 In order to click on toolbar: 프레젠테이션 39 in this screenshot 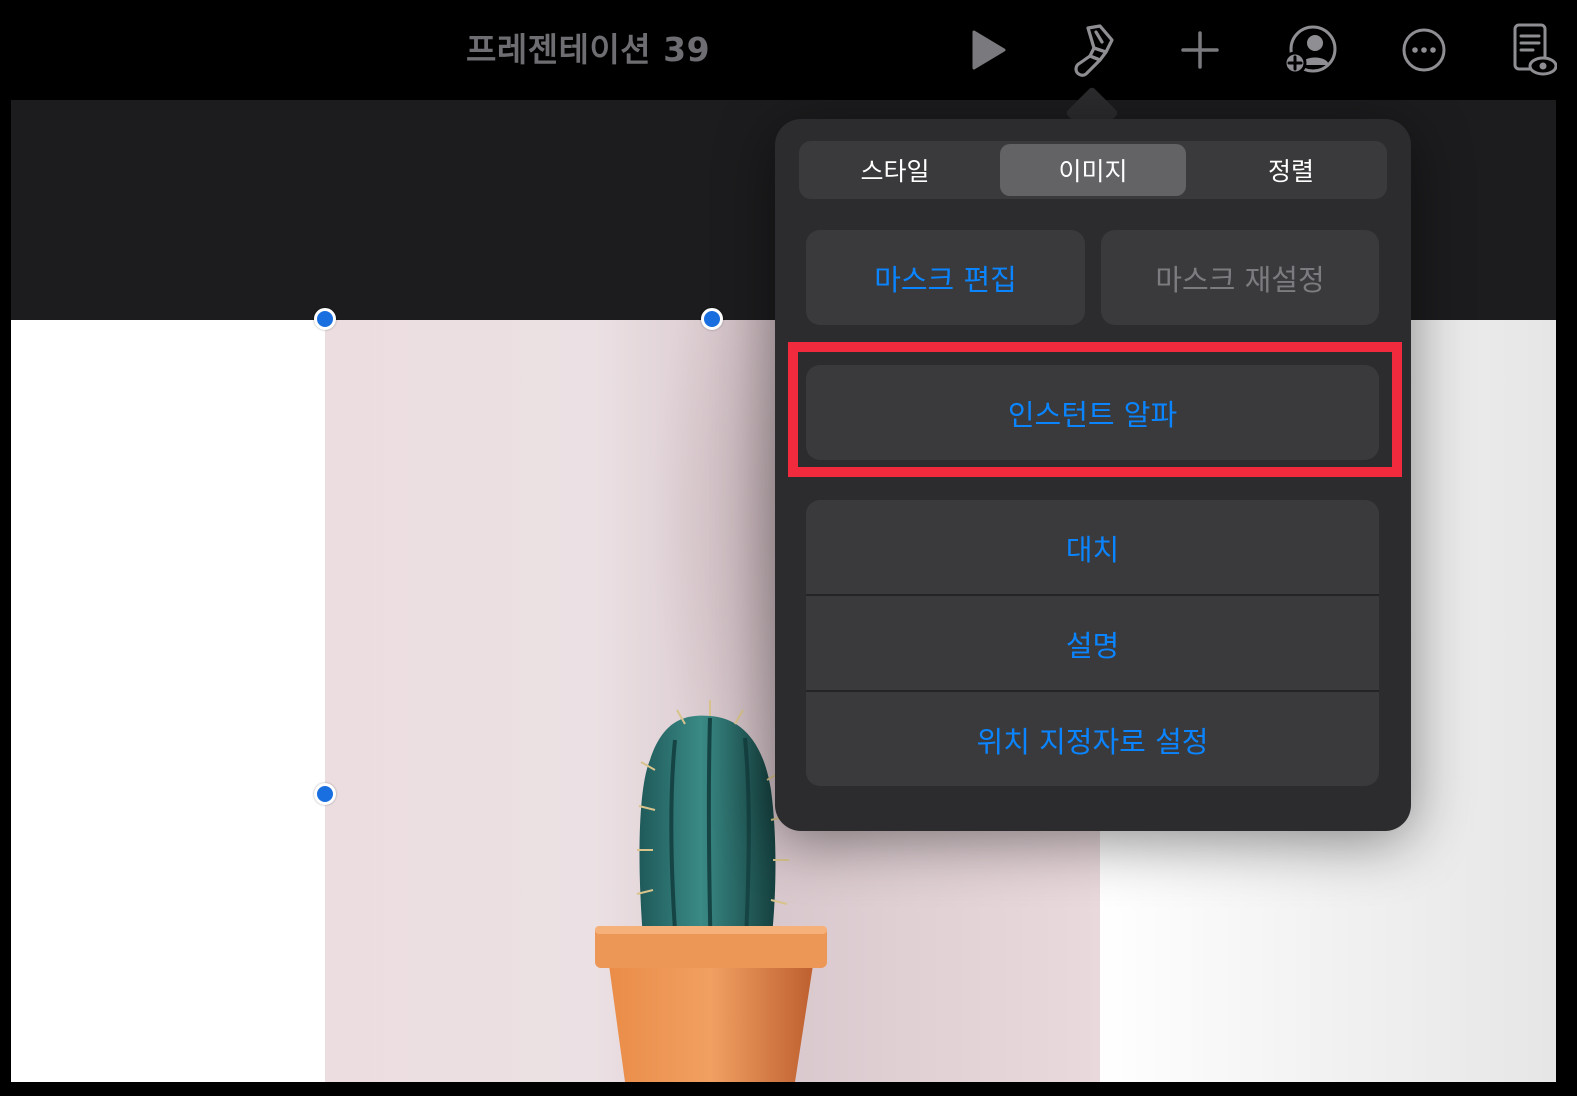, I will do `click(788, 50)`.